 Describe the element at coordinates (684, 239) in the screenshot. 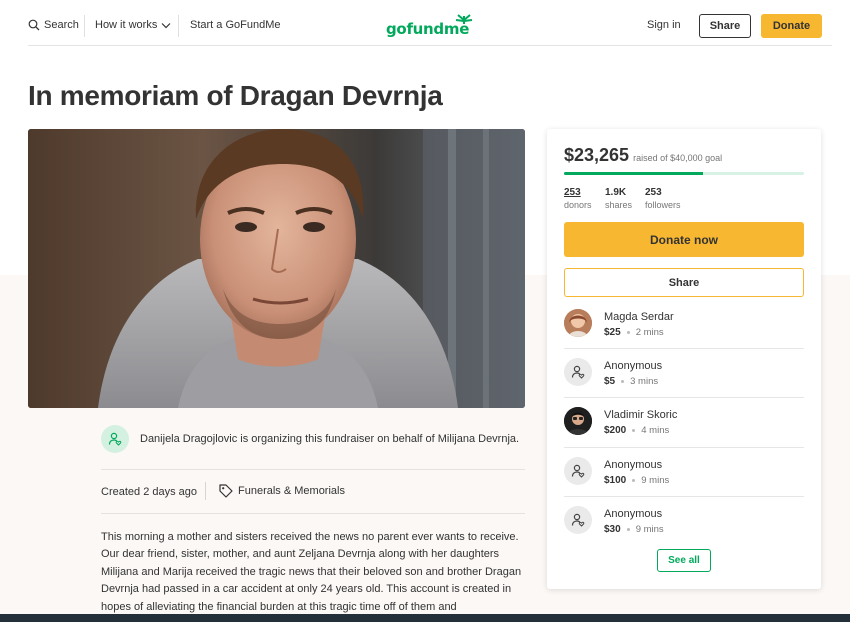

I see `donate-now-button: Donate now` at that location.